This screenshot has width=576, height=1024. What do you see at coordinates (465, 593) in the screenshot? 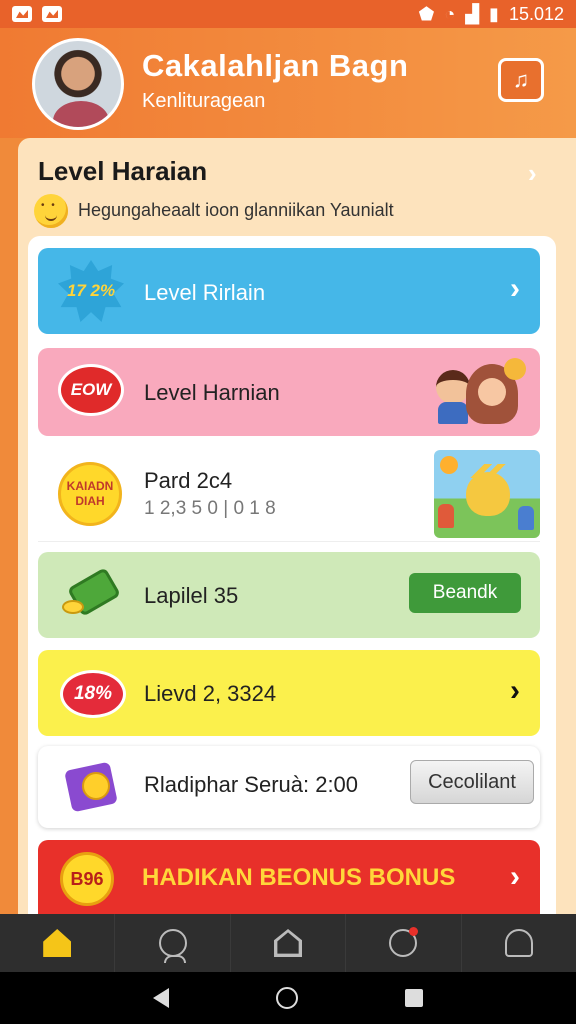
I see `action-button: Beandk` at bounding box center [465, 593].